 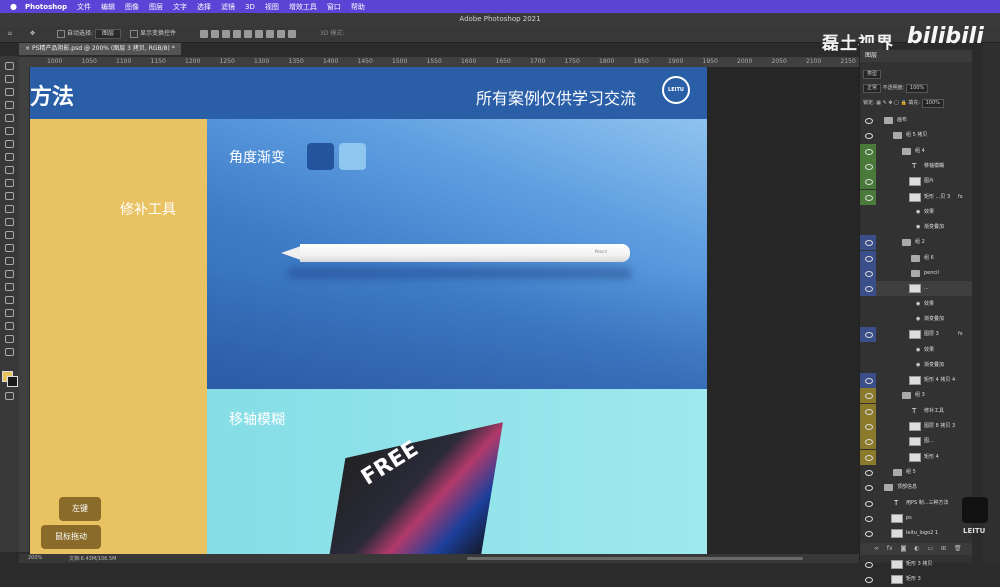 What do you see at coordinates (9, 248) in the screenshot?
I see `blur-tool-icon` at bounding box center [9, 248].